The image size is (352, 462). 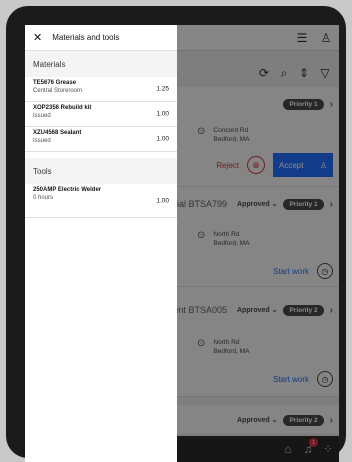 I want to click on materials-section-label: Materials, so click(x=101, y=64).